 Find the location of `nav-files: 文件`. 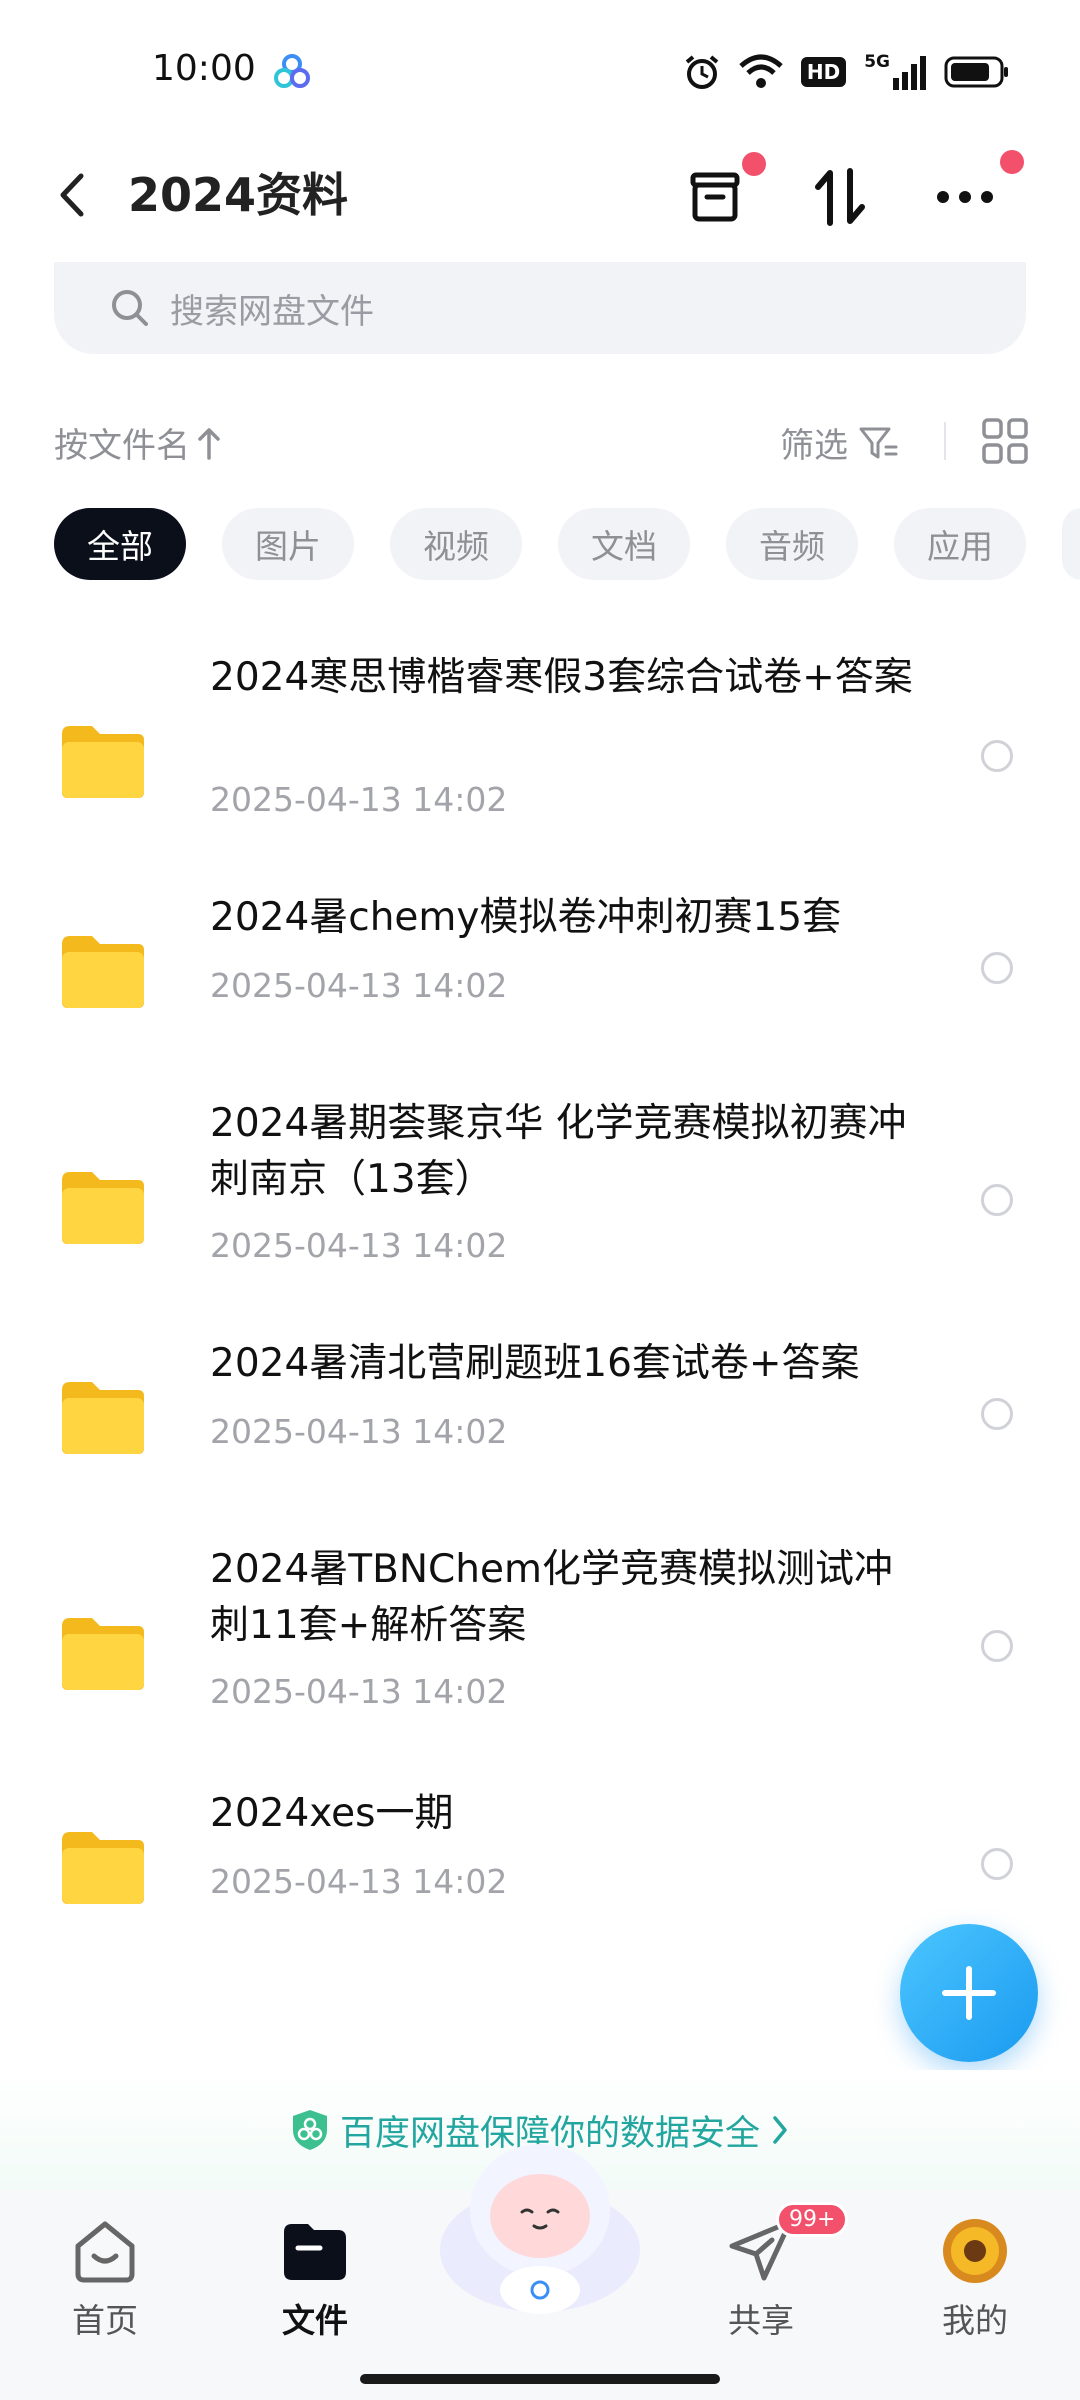

nav-files: 文件 is located at coordinates (315, 2279).